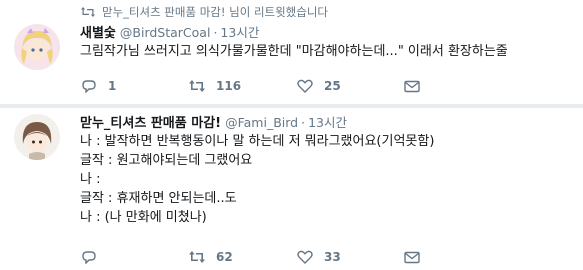 The width and height of the screenshot is (583, 270). What do you see at coordinates (257, 141) in the screenshot?
I see `tweet-text-line: 나 : 발작하면 반복행동이나 말 하는데 저 뭐라그랬어요(기억못함)` at bounding box center [257, 141].